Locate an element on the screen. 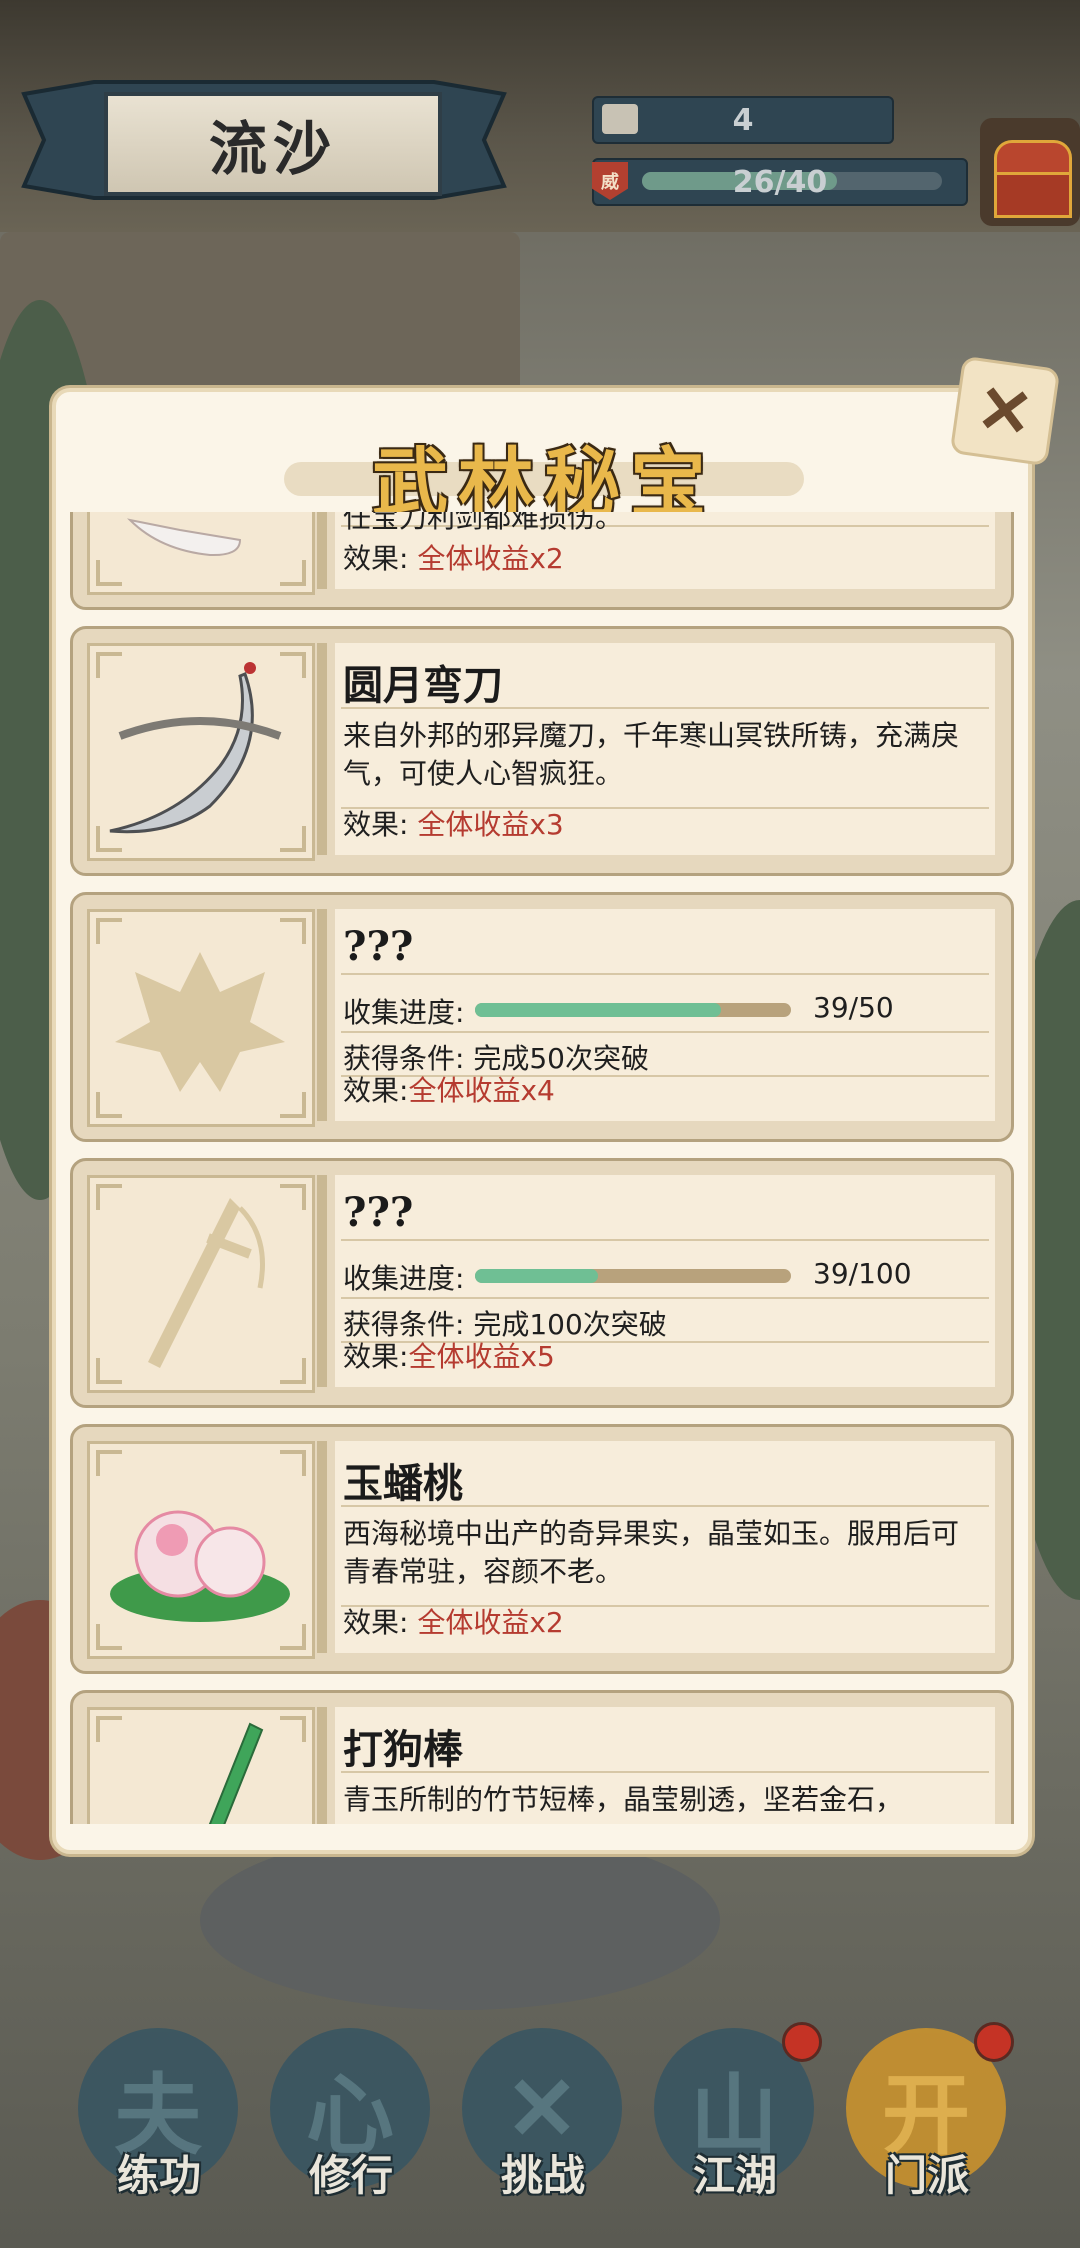  currency-bar: 4 is located at coordinates (743, 120).